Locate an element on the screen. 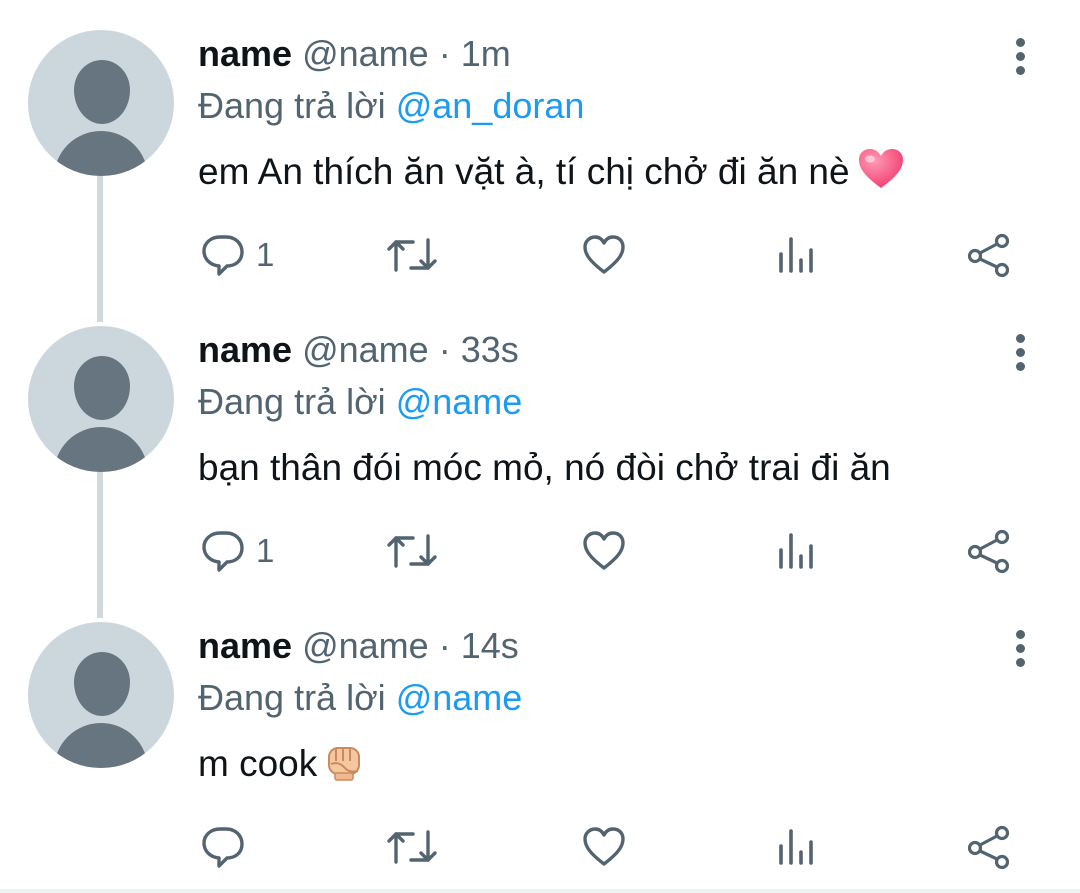 Image resolution: width=1080 pixels, height=893 pixels. tweet-text-content: m cook is located at coordinates (258, 763).